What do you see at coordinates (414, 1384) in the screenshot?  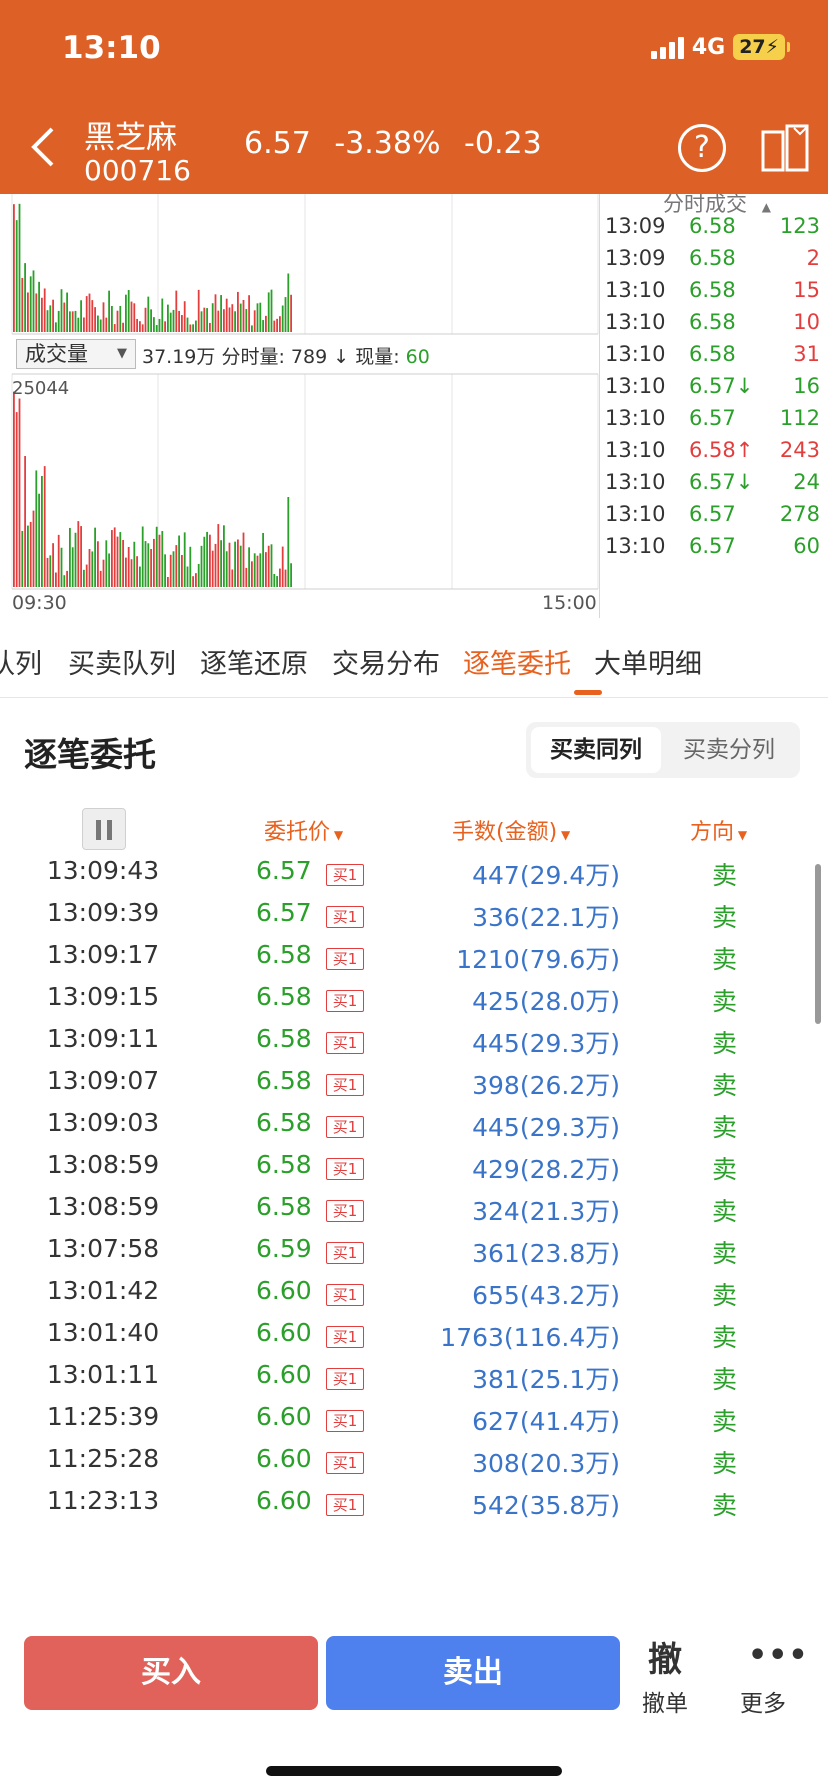 I see `order-row: 13:01:11 6.60 买1 381(25.1万) 卖` at bounding box center [414, 1384].